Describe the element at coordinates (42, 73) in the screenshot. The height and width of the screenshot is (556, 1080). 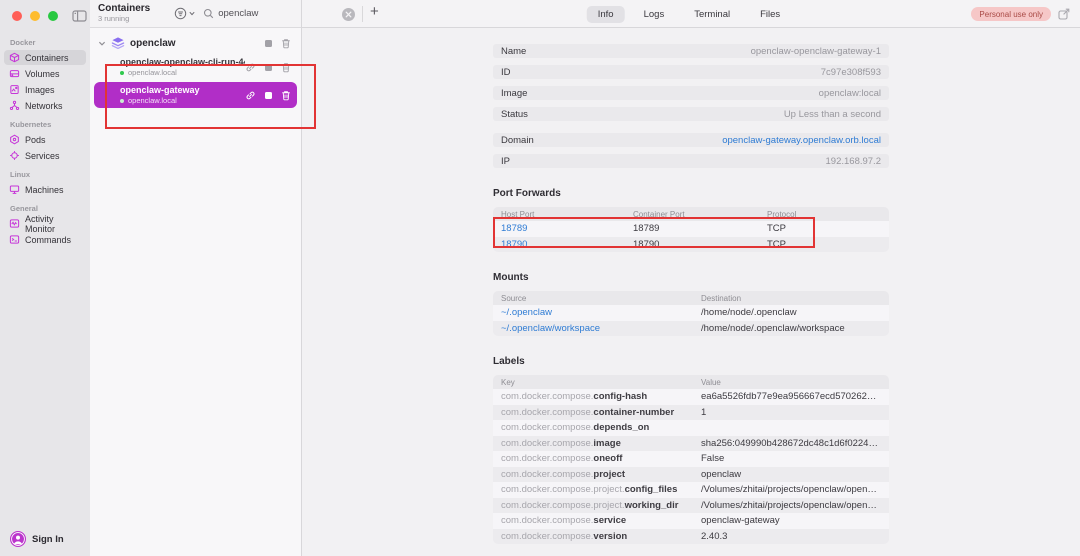
I see `sidebar-item-label: Volumes` at that location.